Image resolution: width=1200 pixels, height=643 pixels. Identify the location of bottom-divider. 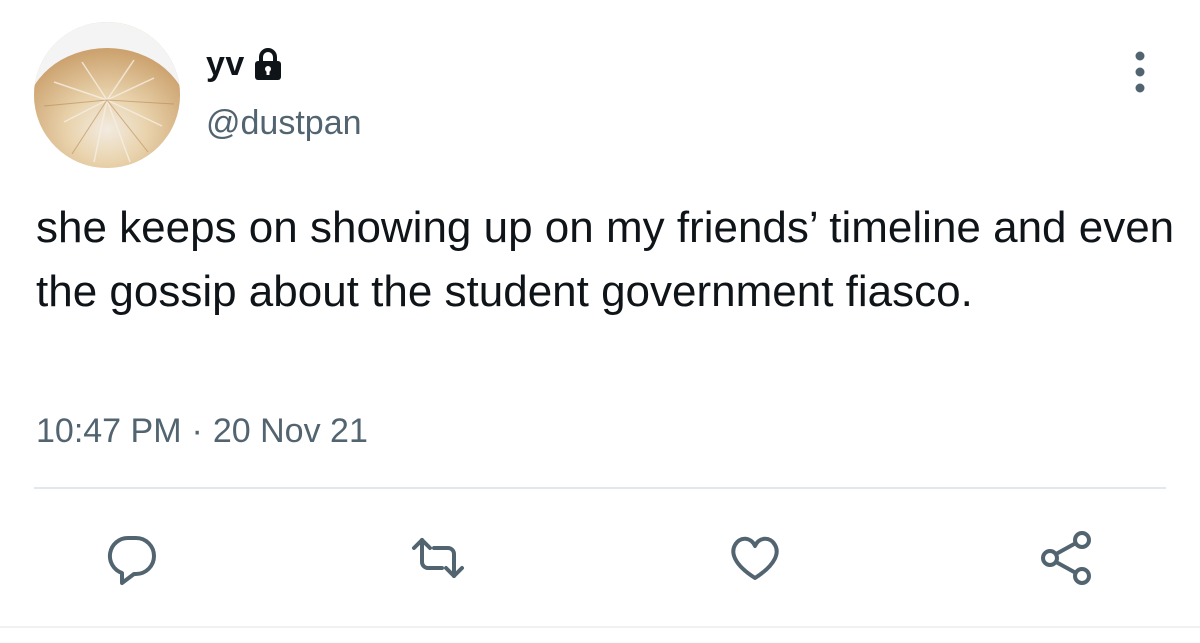
(600, 627).